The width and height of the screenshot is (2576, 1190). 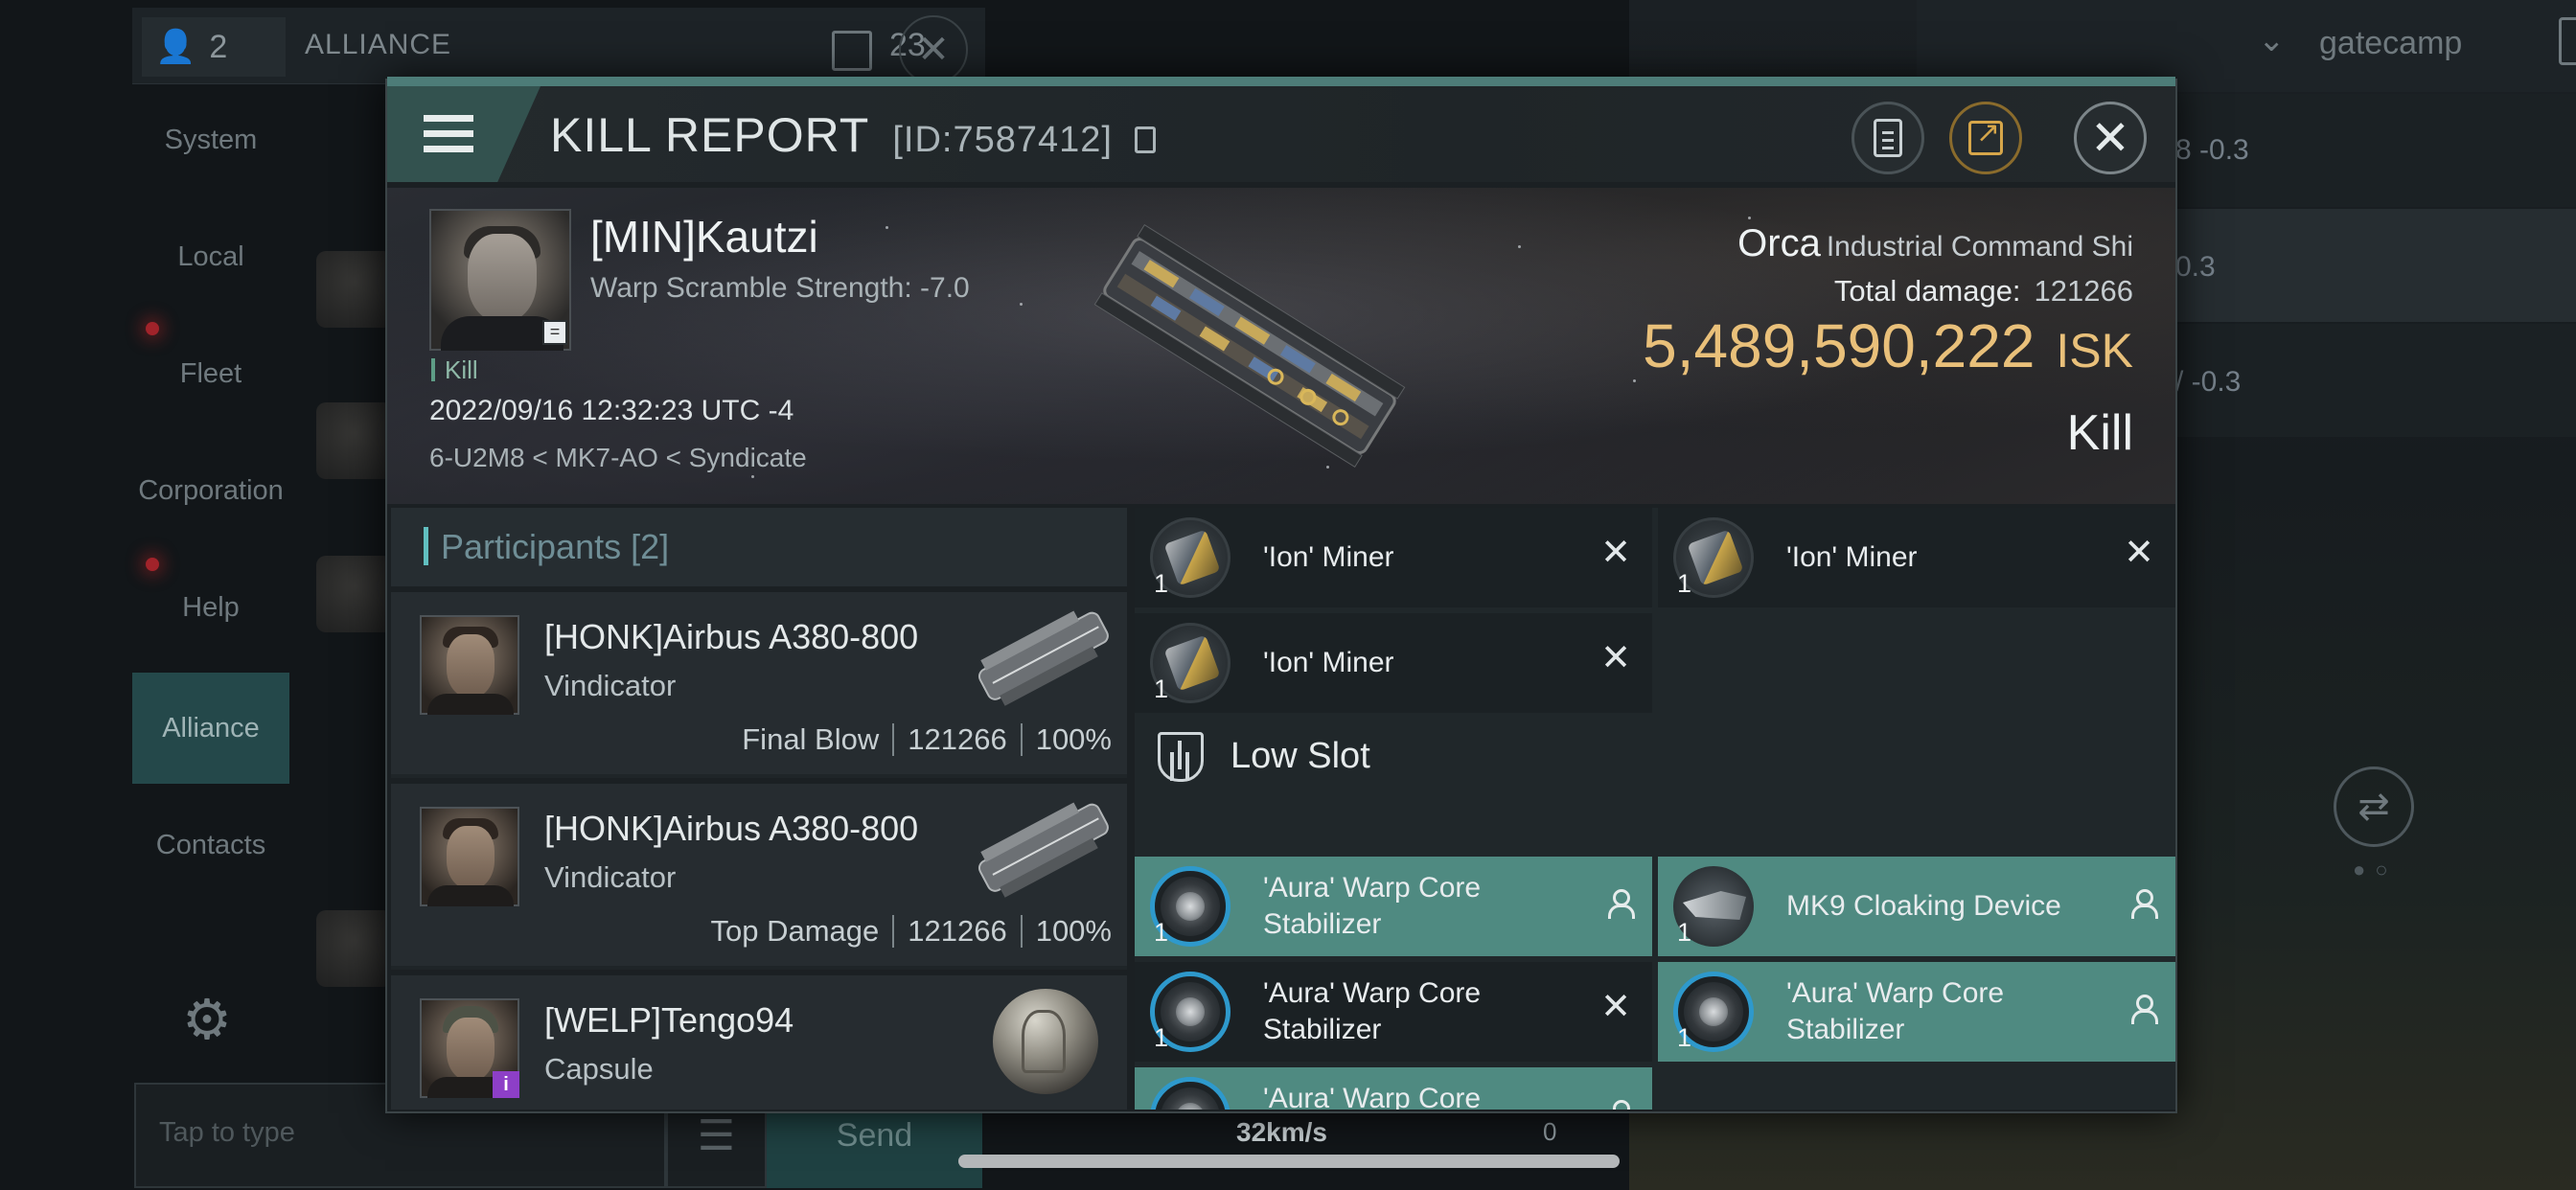 What do you see at coordinates (448, 136) in the screenshot?
I see `hamburger-menu-icon` at bounding box center [448, 136].